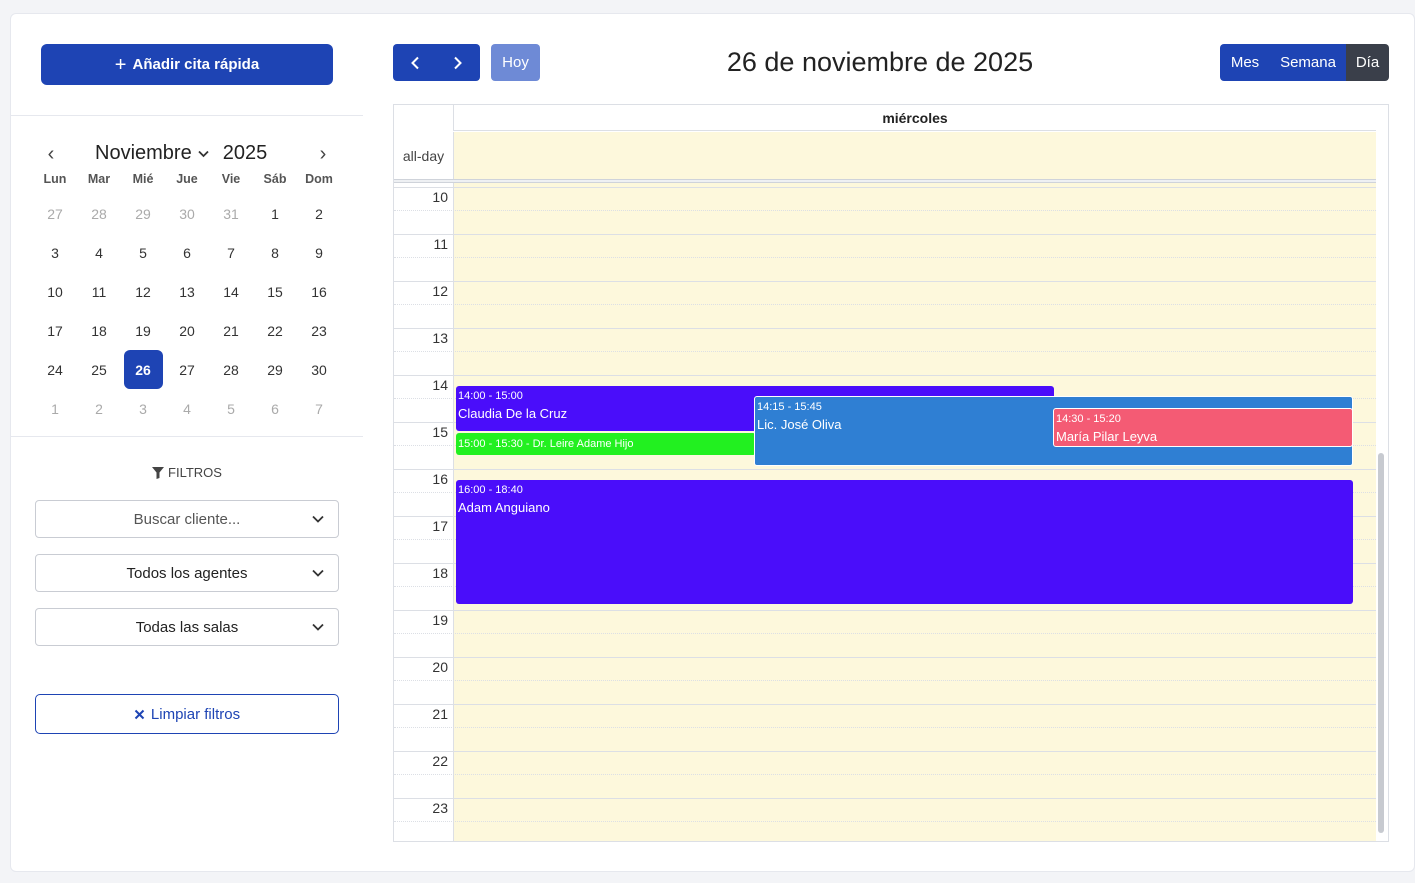 The image size is (1415, 883). I want to click on today-button: Hoy, so click(515, 62).